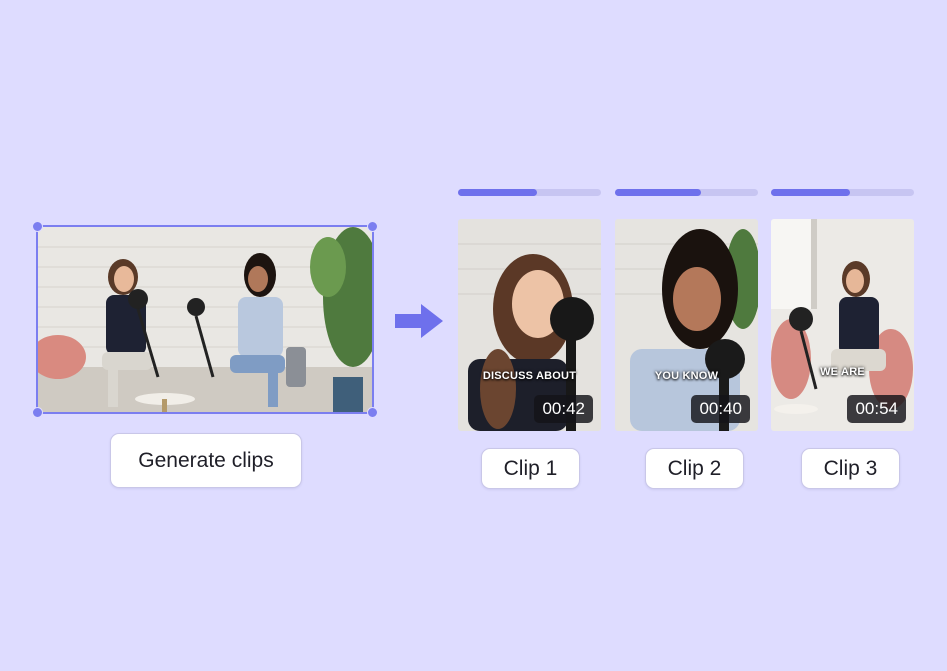 This screenshot has width=947, height=671. What do you see at coordinates (810, 192) in the screenshot?
I see `clip-3-progress-fill` at bounding box center [810, 192].